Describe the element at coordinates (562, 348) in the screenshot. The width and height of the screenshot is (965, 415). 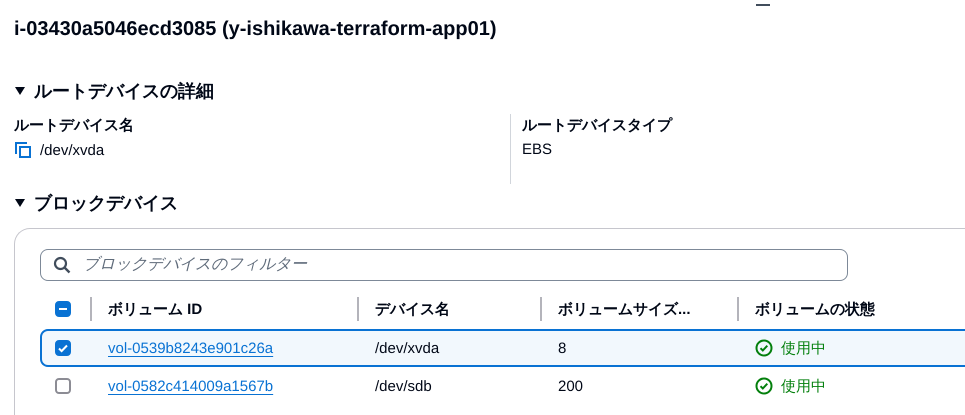
I see `table-cell: 8` at that location.